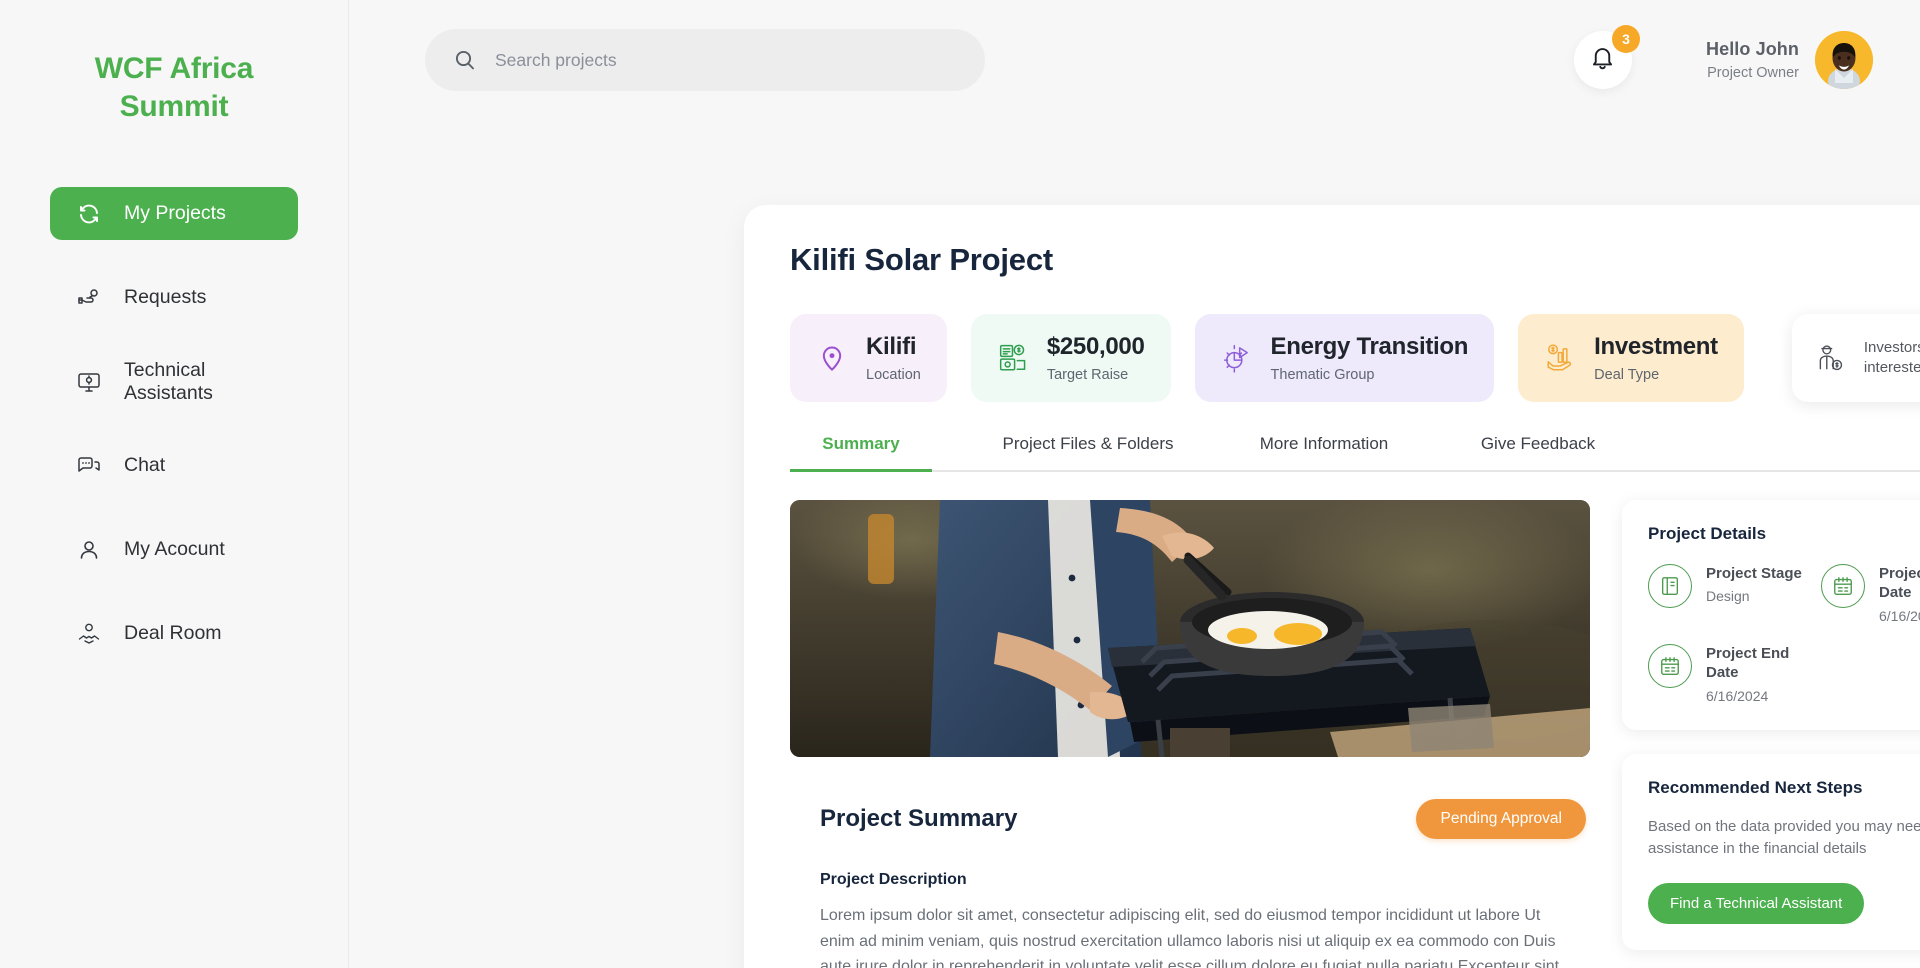 Image resolution: width=1920 pixels, height=968 pixels. I want to click on notification-count-badge: 3, so click(1625, 39).